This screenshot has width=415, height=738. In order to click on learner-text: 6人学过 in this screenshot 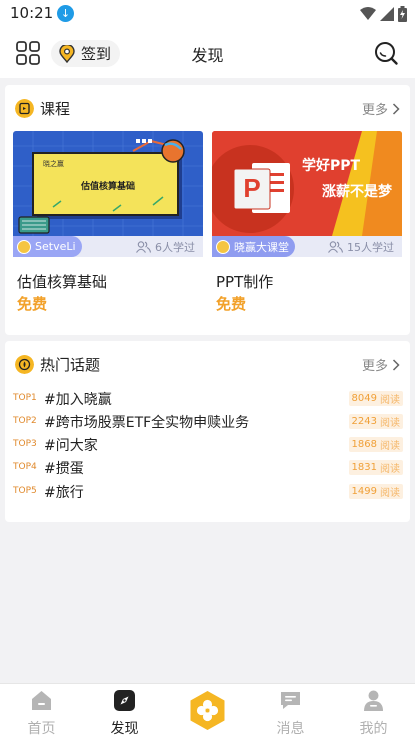, I will do `click(175, 247)`.